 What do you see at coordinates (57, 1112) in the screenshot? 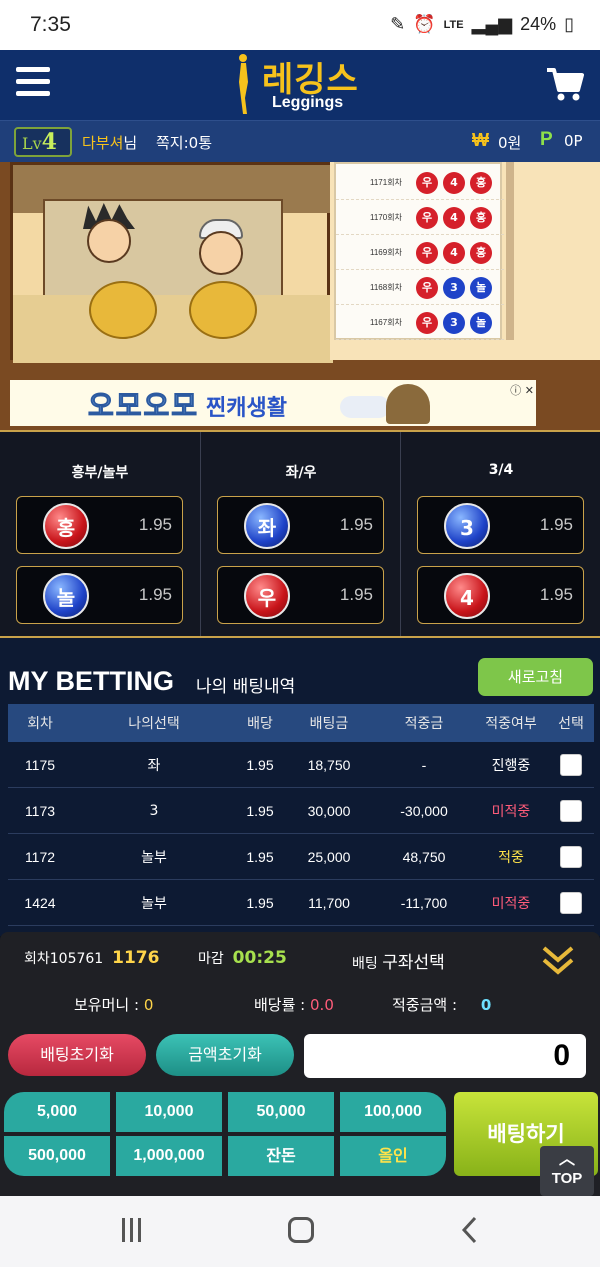
I see `chip-5000: 5,000` at bounding box center [57, 1112].